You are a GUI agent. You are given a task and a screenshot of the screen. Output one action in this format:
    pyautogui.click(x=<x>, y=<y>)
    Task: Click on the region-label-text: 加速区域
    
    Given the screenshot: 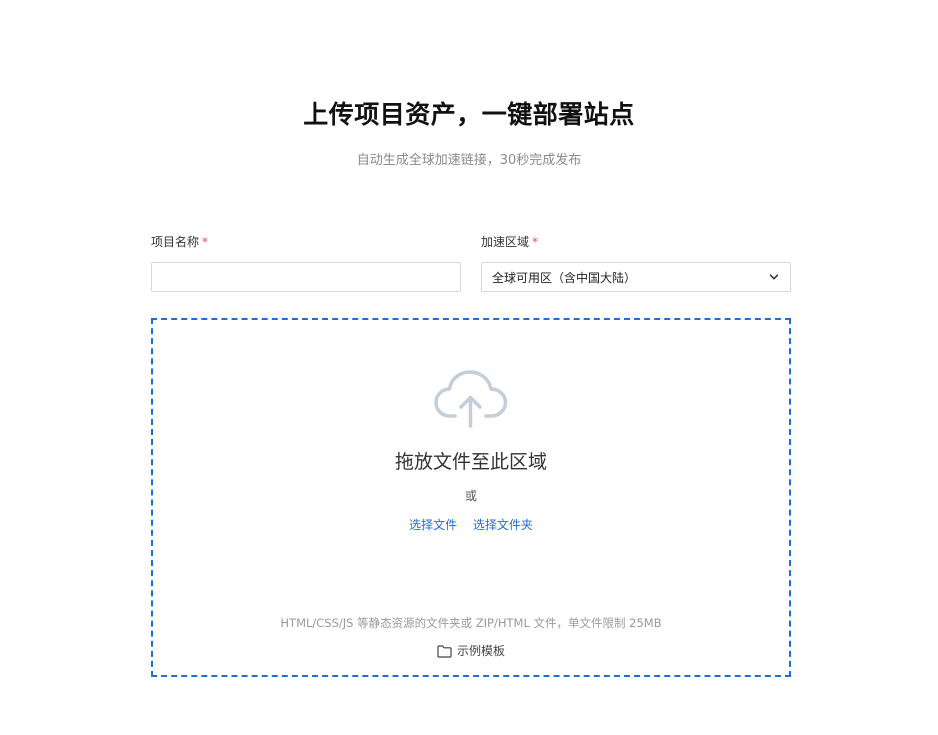 What is the action you would take?
    pyautogui.click(x=505, y=242)
    